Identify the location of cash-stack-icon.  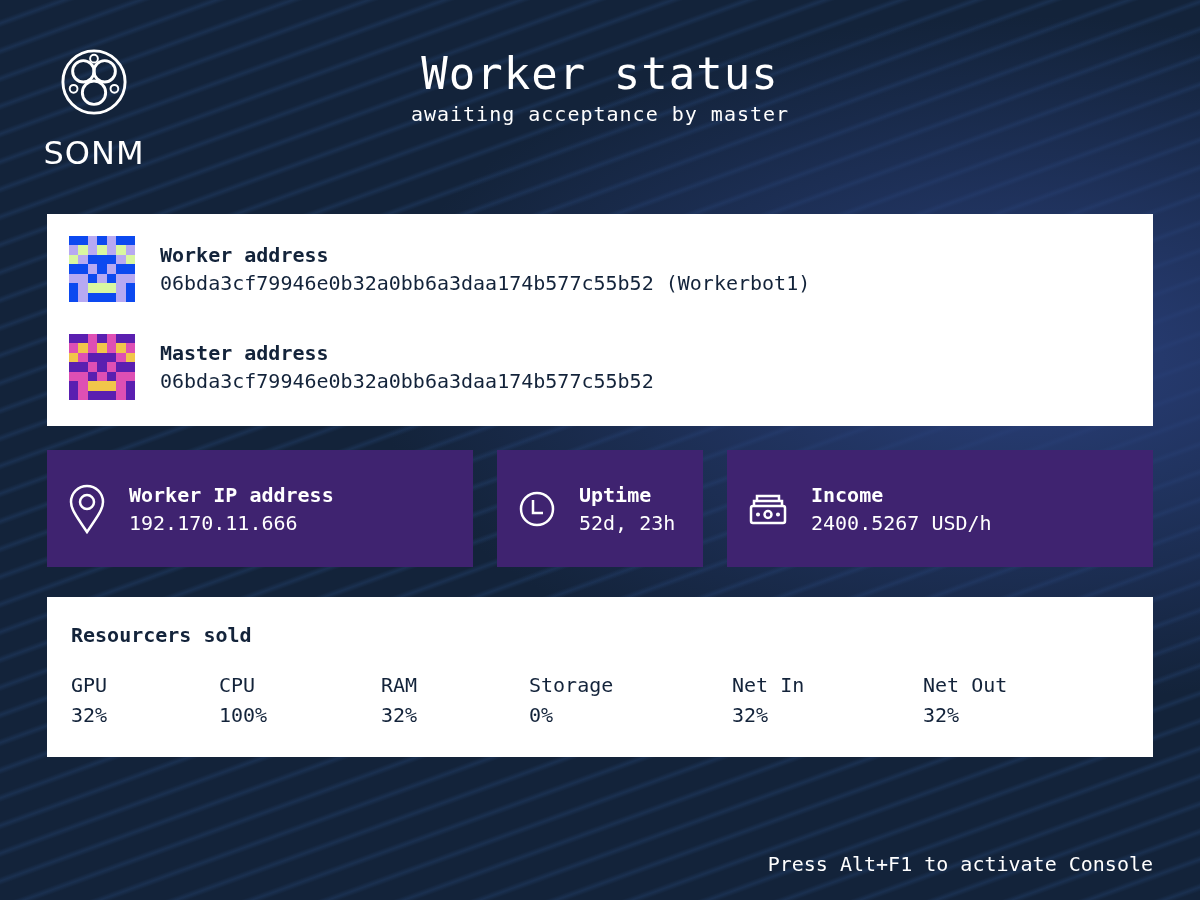
(768, 508).